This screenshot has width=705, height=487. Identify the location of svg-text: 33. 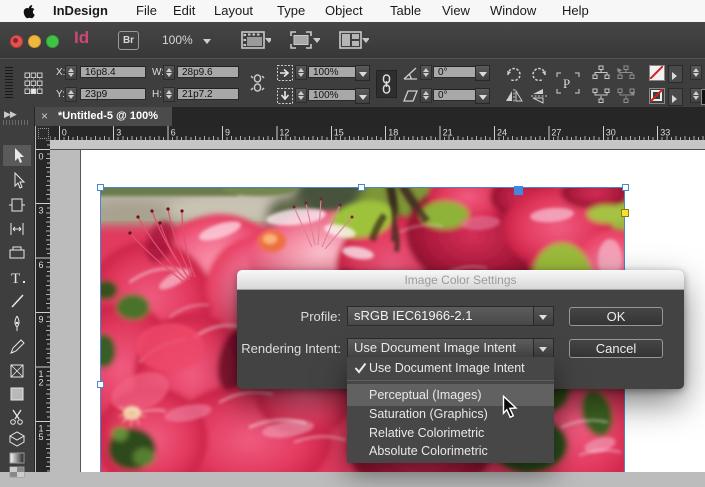
(665, 133).